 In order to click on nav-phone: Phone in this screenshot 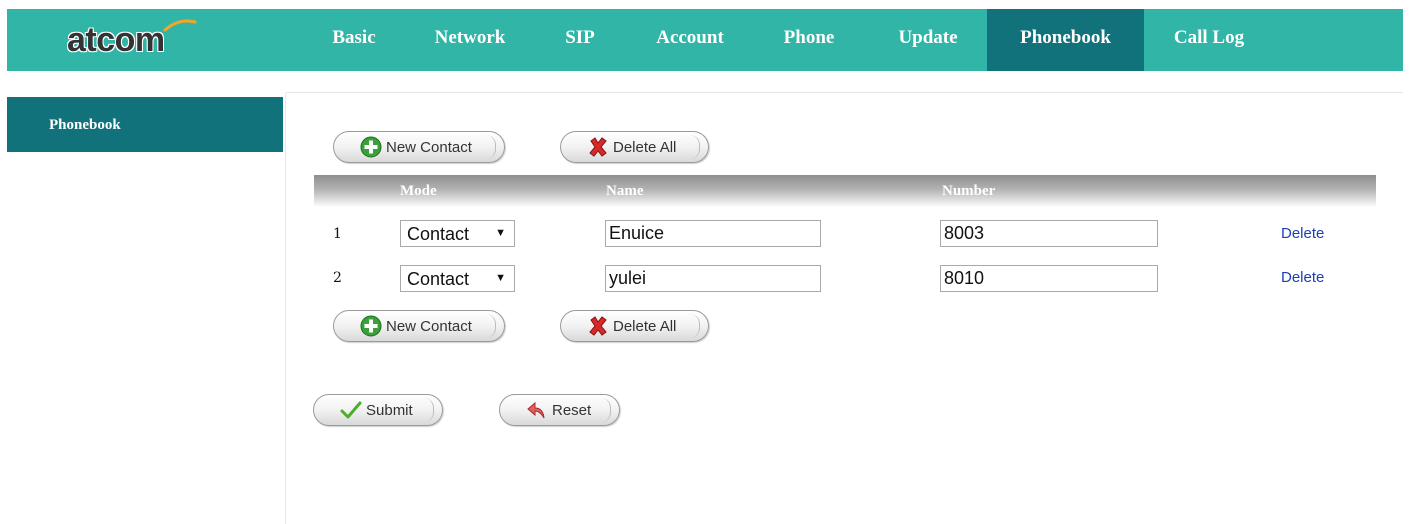, I will do `click(809, 40)`.